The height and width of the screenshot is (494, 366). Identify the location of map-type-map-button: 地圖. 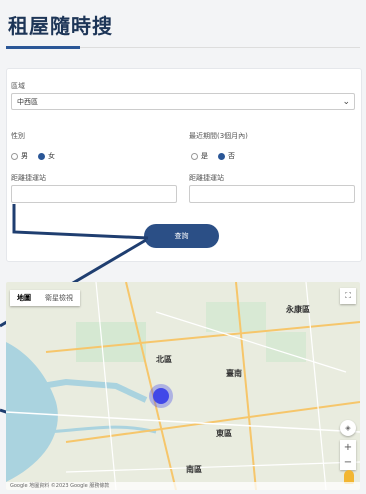
(24, 298).